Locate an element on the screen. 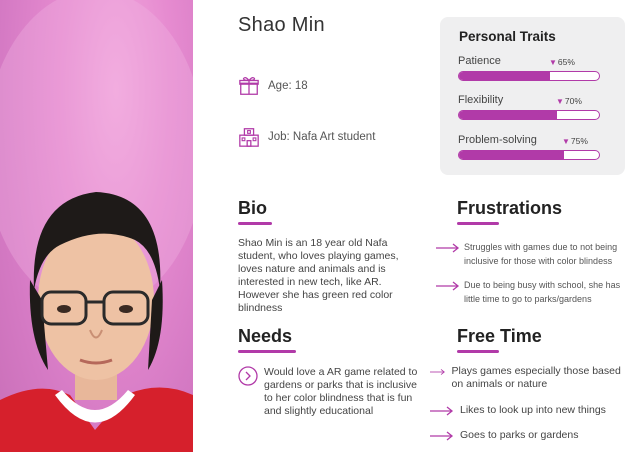 The width and height of the screenshot is (633, 452). traits-title: Personal Traits is located at coordinates (507, 36).